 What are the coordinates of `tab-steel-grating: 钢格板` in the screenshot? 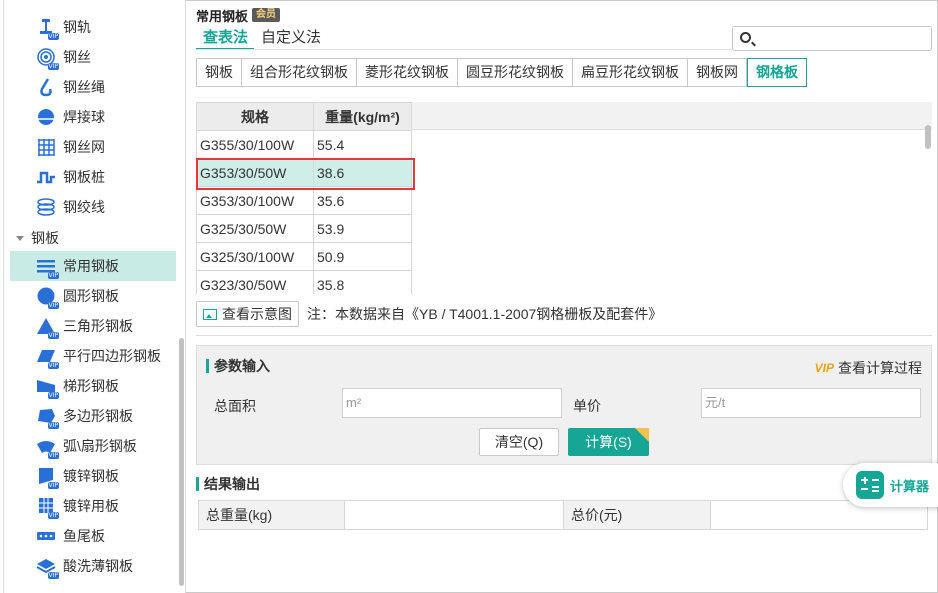 It's located at (777, 72).